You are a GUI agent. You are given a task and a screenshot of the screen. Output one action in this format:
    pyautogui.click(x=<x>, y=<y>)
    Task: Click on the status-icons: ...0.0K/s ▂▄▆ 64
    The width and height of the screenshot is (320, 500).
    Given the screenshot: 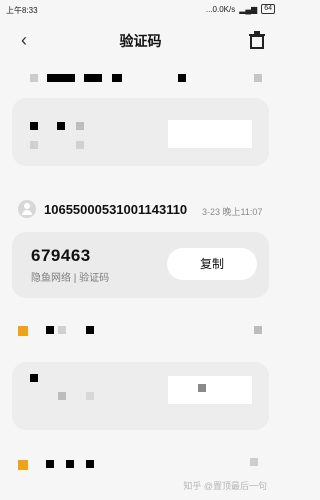 What is the action you would take?
    pyautogui.click(x=240, y=9)
    